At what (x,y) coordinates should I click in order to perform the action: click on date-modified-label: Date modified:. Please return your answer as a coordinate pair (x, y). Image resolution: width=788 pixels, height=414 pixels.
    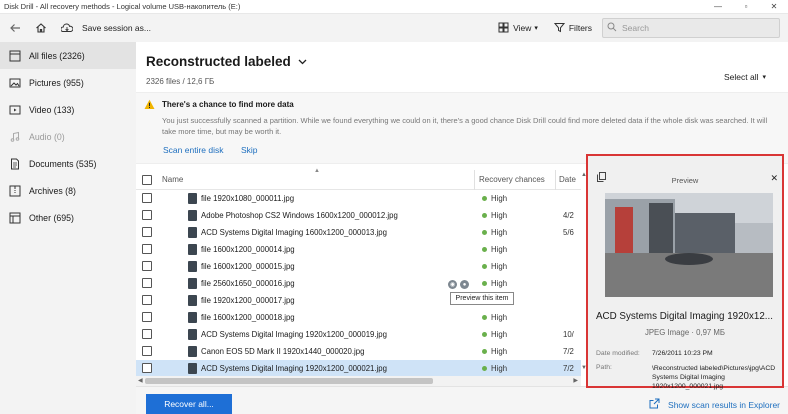
    Looking at the image, I should click on (618, 353).